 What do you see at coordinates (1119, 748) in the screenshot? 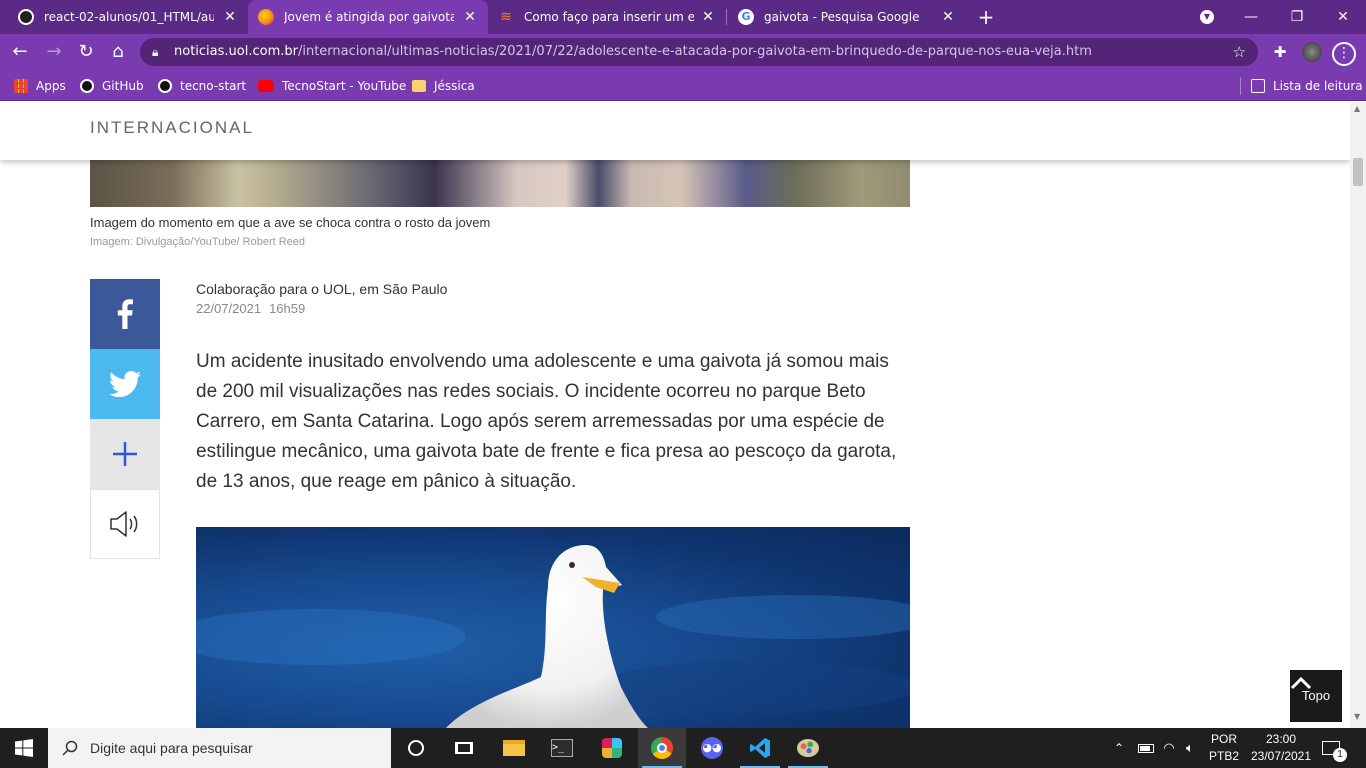
I see `show-hidden-icons: ⌃` at bounding box center [1119, 748].